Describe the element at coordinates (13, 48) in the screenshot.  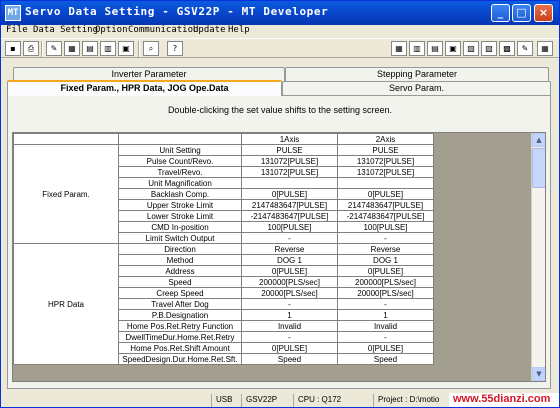
I see `save-icon: ▪` at that location.